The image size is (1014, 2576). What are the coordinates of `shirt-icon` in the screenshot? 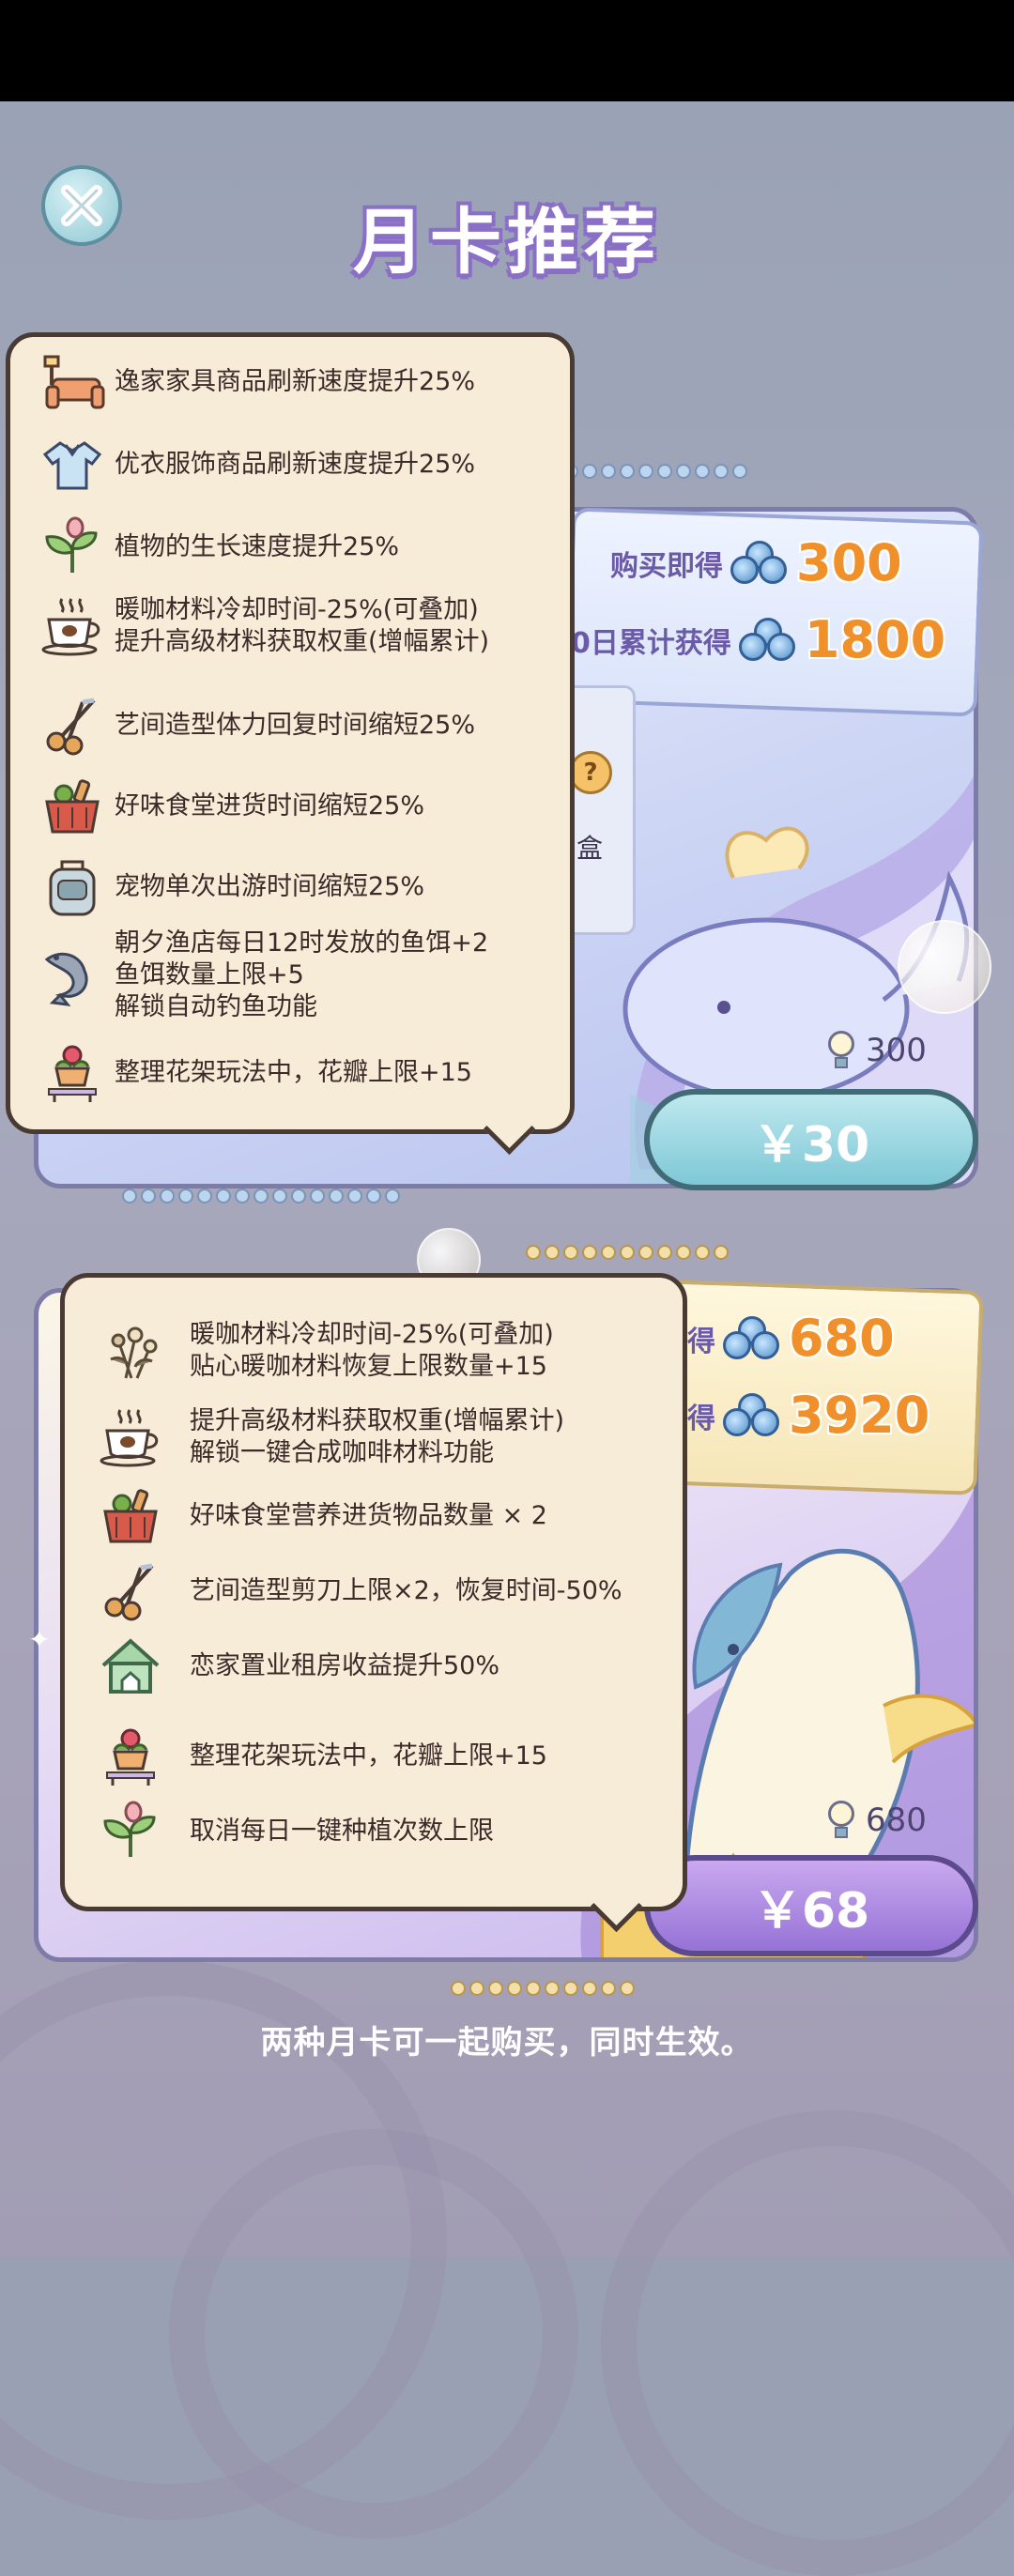 It's located at (72, 465).